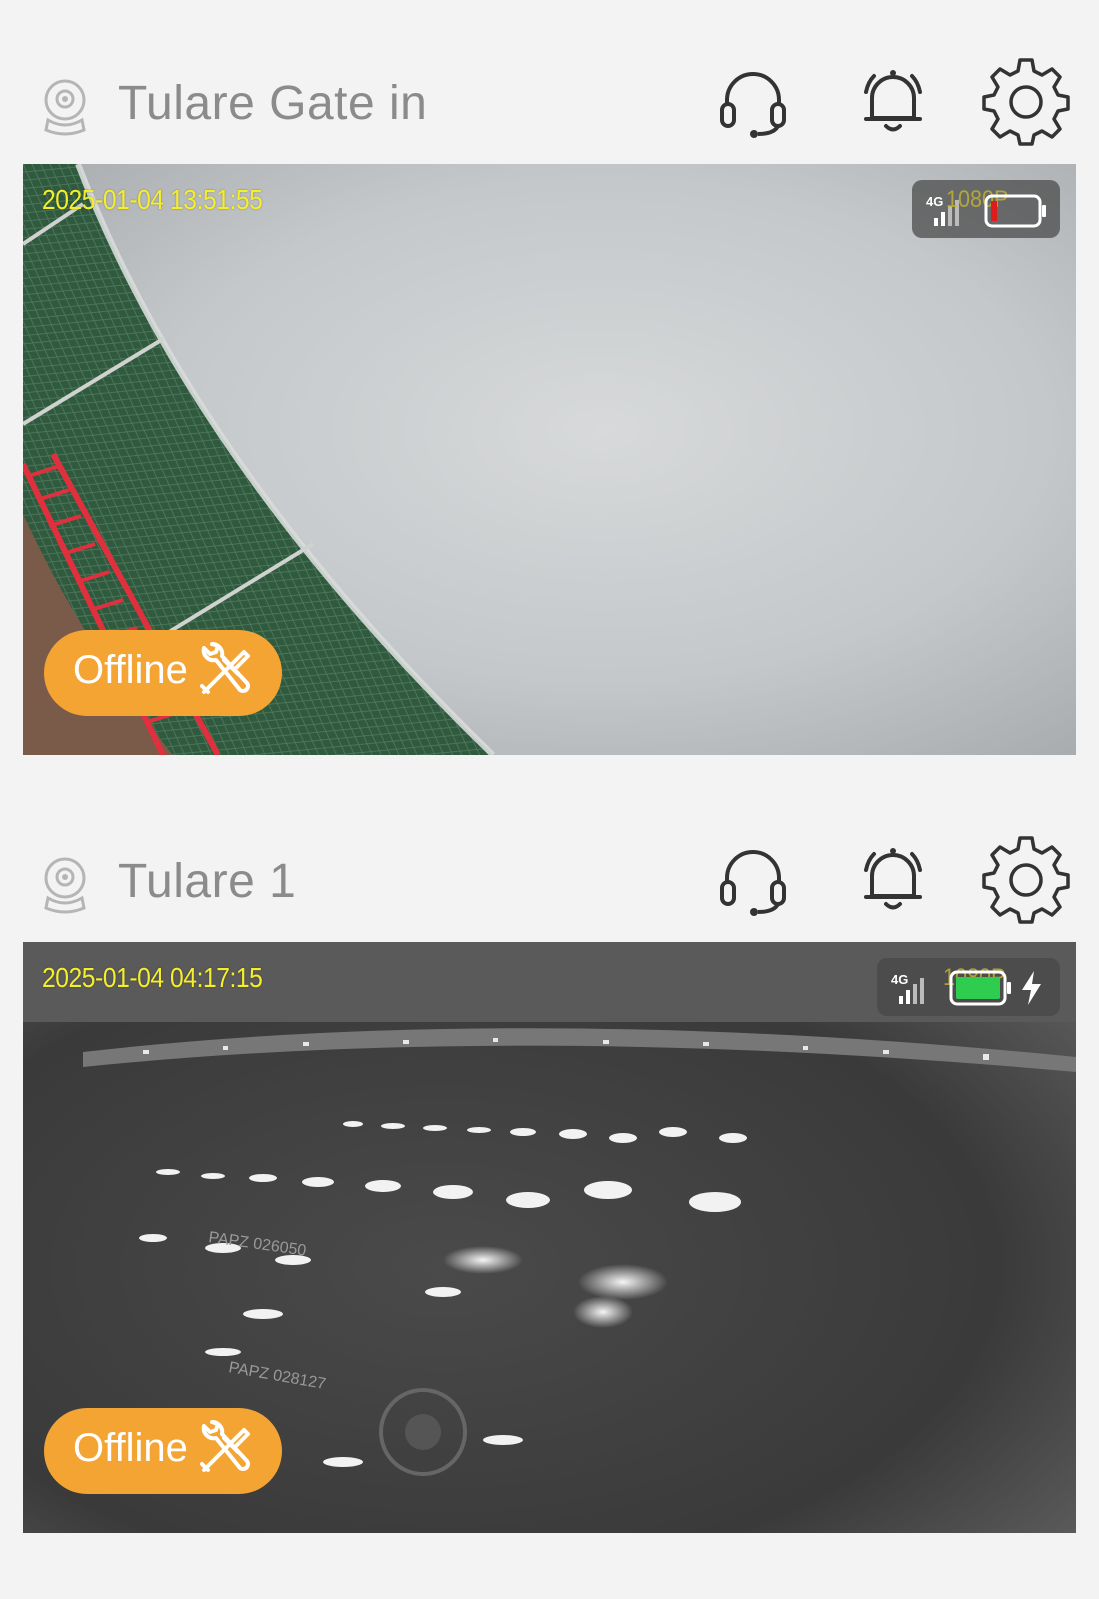 The width and height of the screenshot is (1099, 1599). I want to click on feed-timestamp: 2025-01-04 04:17:15, so click(152, 977).